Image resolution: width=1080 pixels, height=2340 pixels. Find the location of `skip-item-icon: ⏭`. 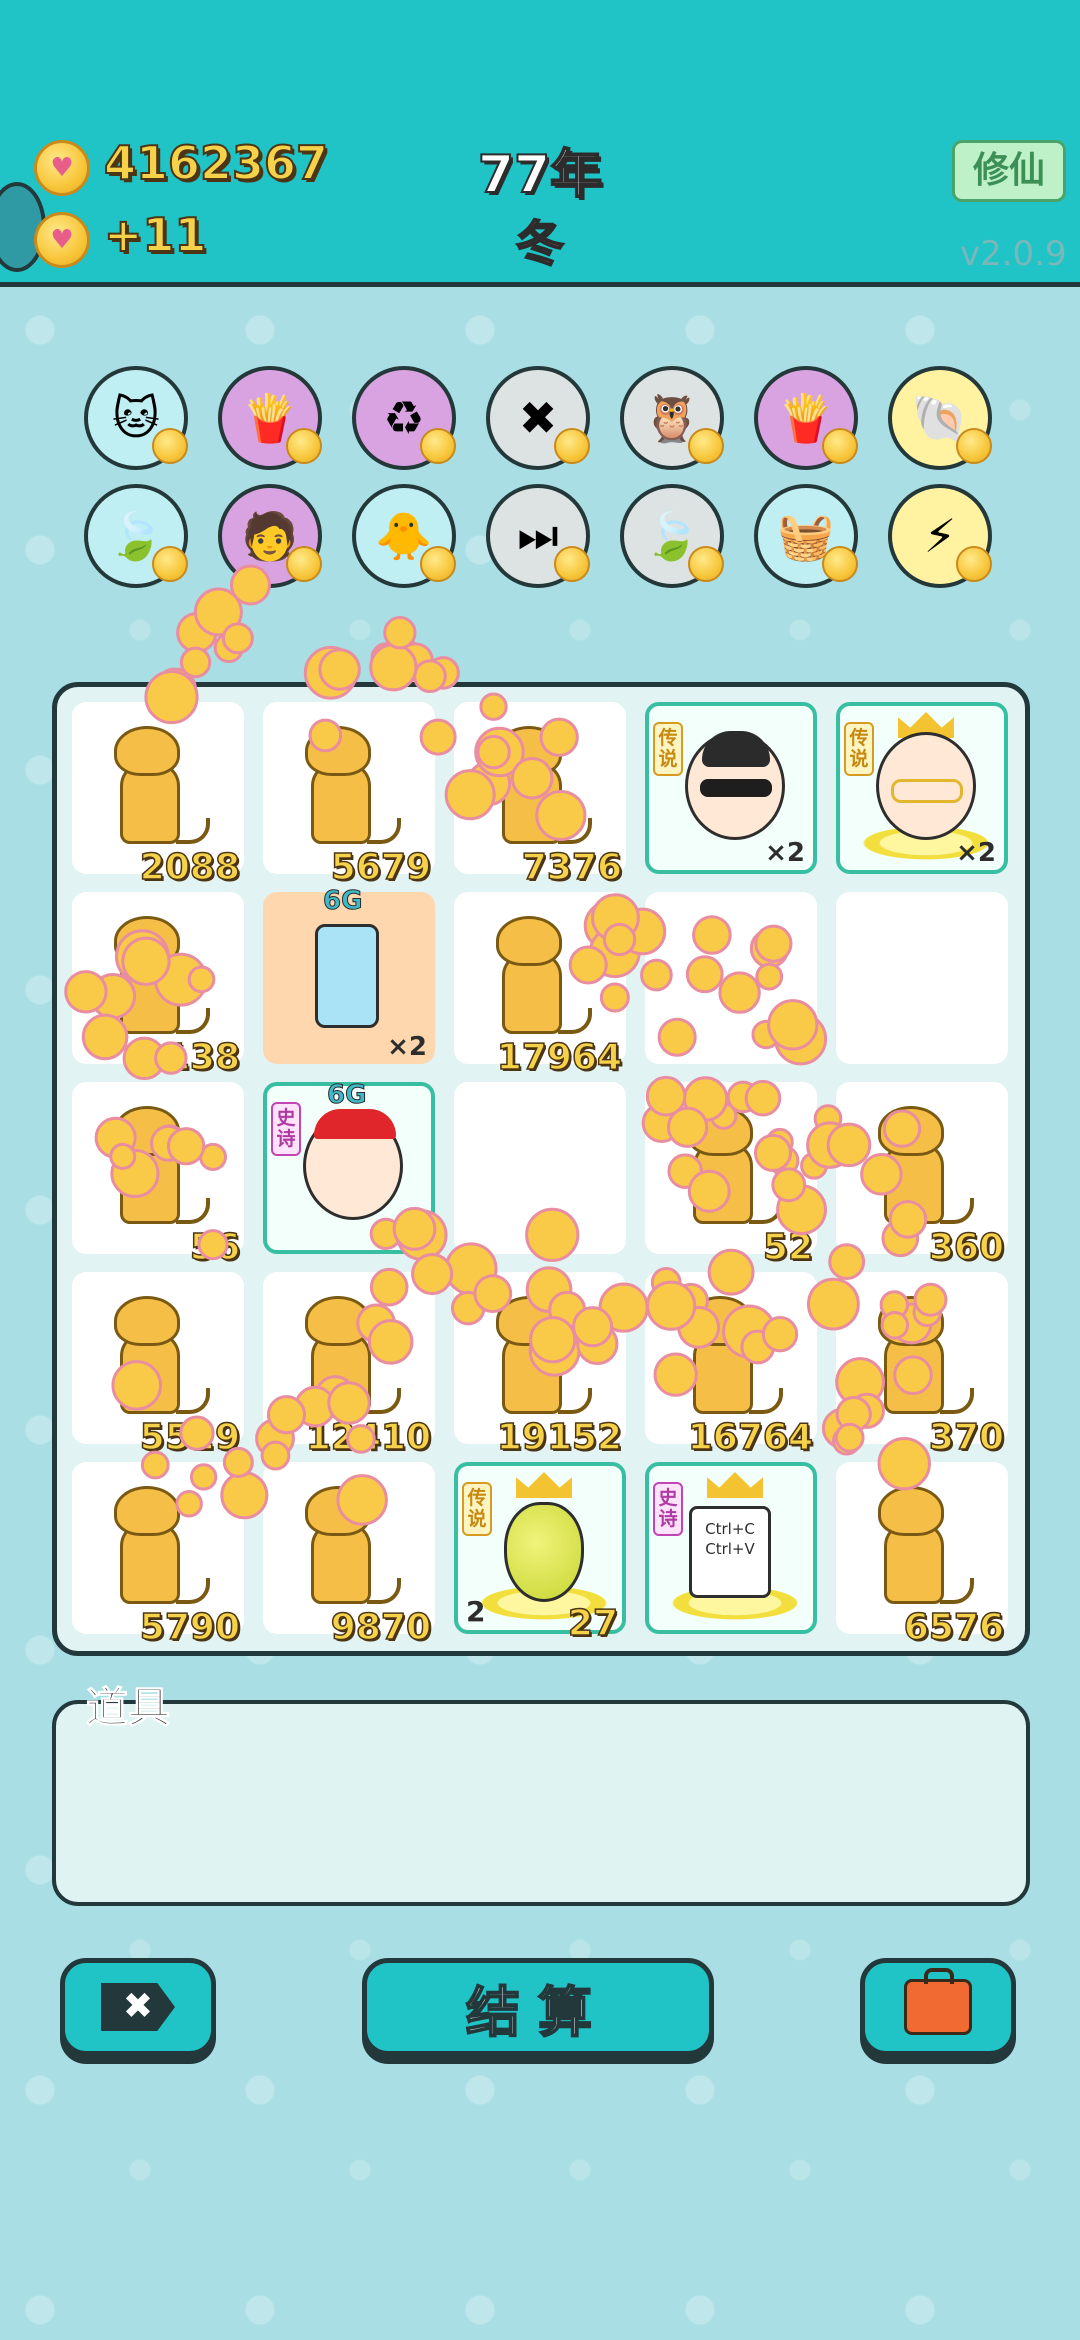

skip-item-icon: ⏭ is located at coordinates (538, 535).